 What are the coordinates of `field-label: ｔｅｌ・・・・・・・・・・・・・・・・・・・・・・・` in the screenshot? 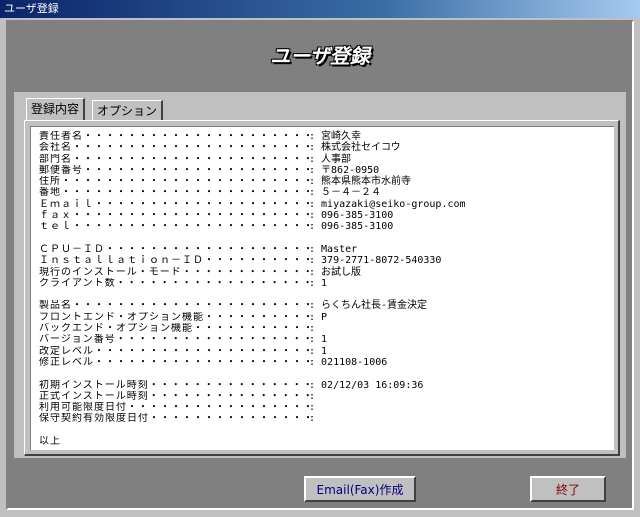 It's located at (174, 227).